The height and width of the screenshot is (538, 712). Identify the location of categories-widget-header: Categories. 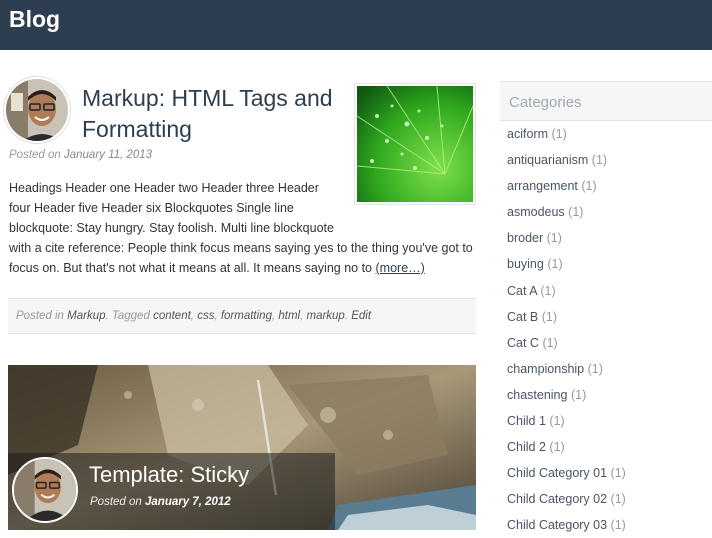
(606, 101).